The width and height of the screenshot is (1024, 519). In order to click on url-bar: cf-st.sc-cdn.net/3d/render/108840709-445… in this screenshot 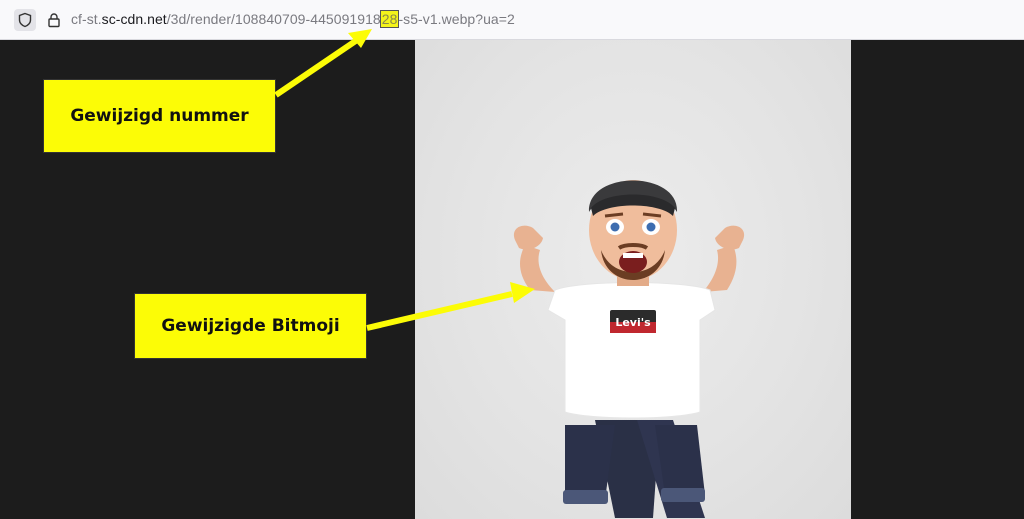, I will do `click(512, 20)`.